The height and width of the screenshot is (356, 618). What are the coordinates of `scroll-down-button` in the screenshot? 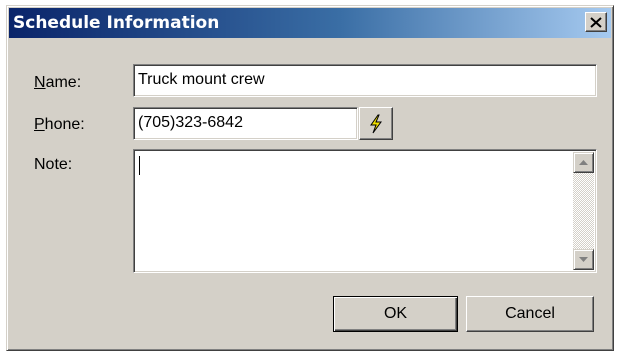 It's located at (583, 259).